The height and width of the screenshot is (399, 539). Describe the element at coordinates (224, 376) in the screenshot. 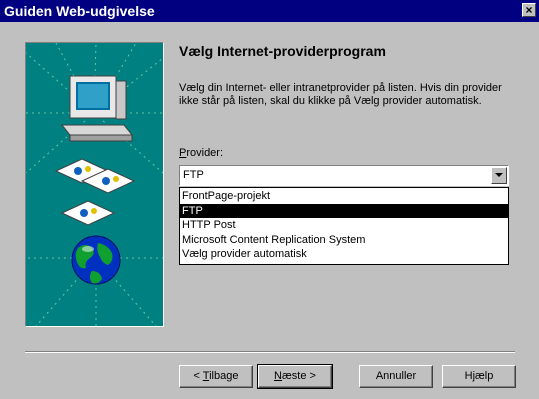

I see `back-button-rest: ilbage` at that location.